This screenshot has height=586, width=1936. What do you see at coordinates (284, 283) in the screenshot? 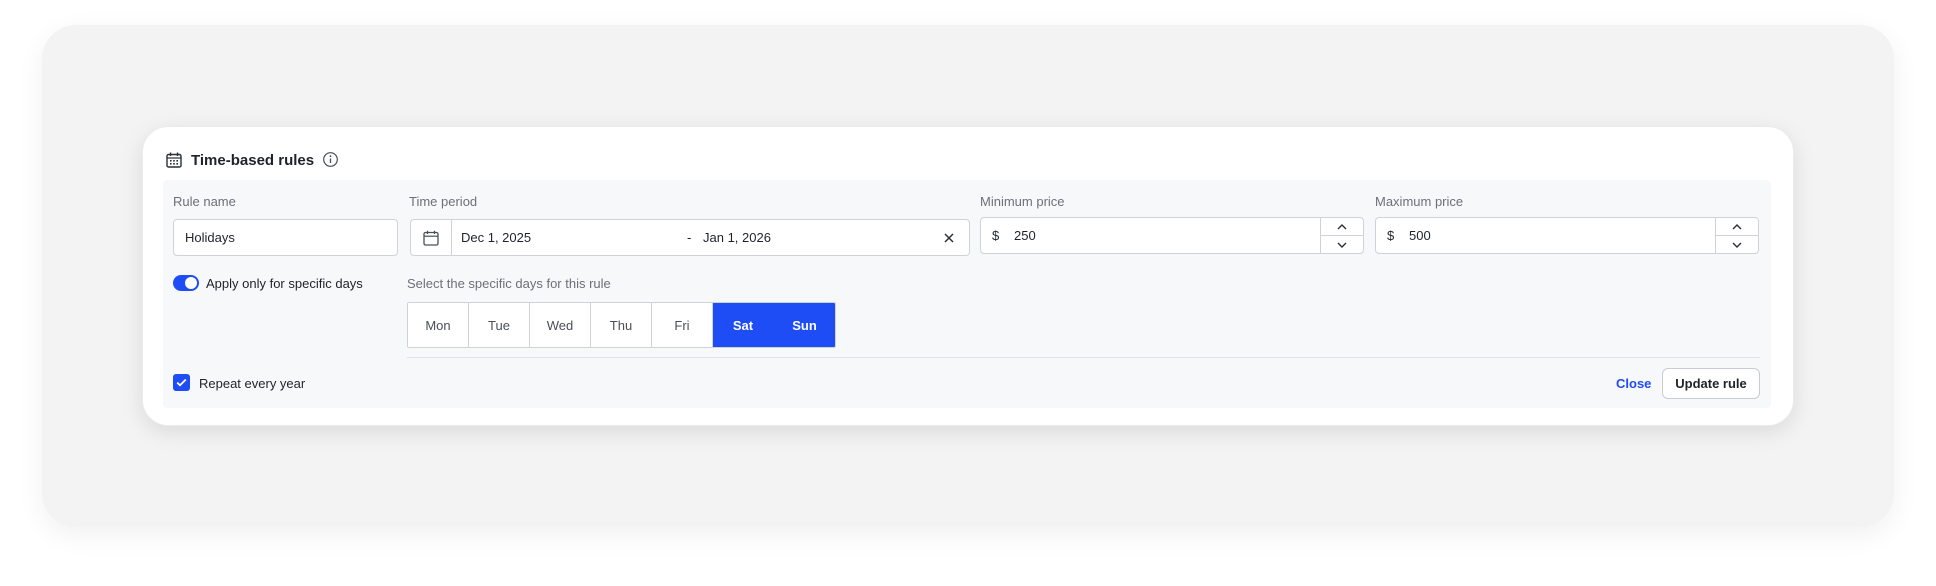
I see `specific-days-toggle-label: Apply only for specific days` at bounding box center [284, 283].